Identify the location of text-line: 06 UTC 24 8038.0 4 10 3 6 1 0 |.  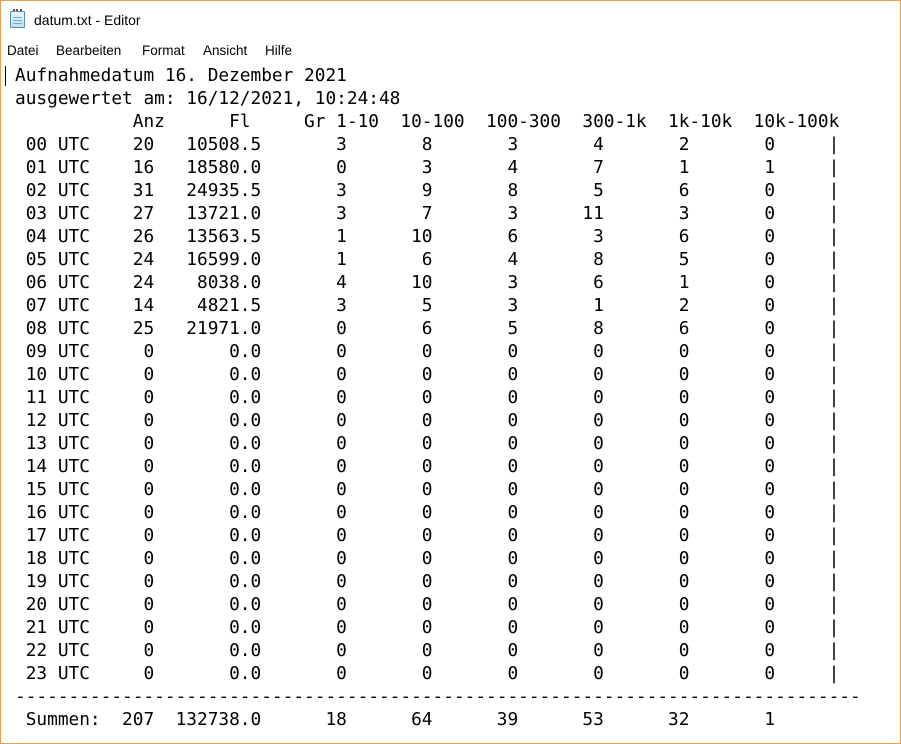
(427, 282).